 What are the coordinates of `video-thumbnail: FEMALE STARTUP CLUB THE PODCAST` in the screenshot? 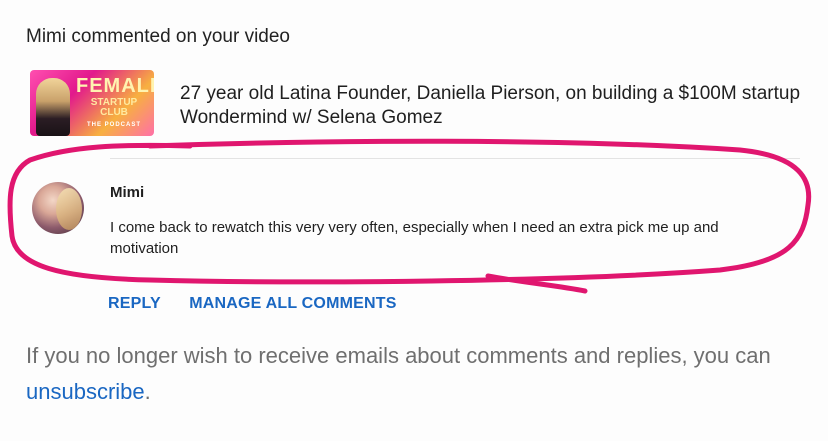 It's located at (92, 103).